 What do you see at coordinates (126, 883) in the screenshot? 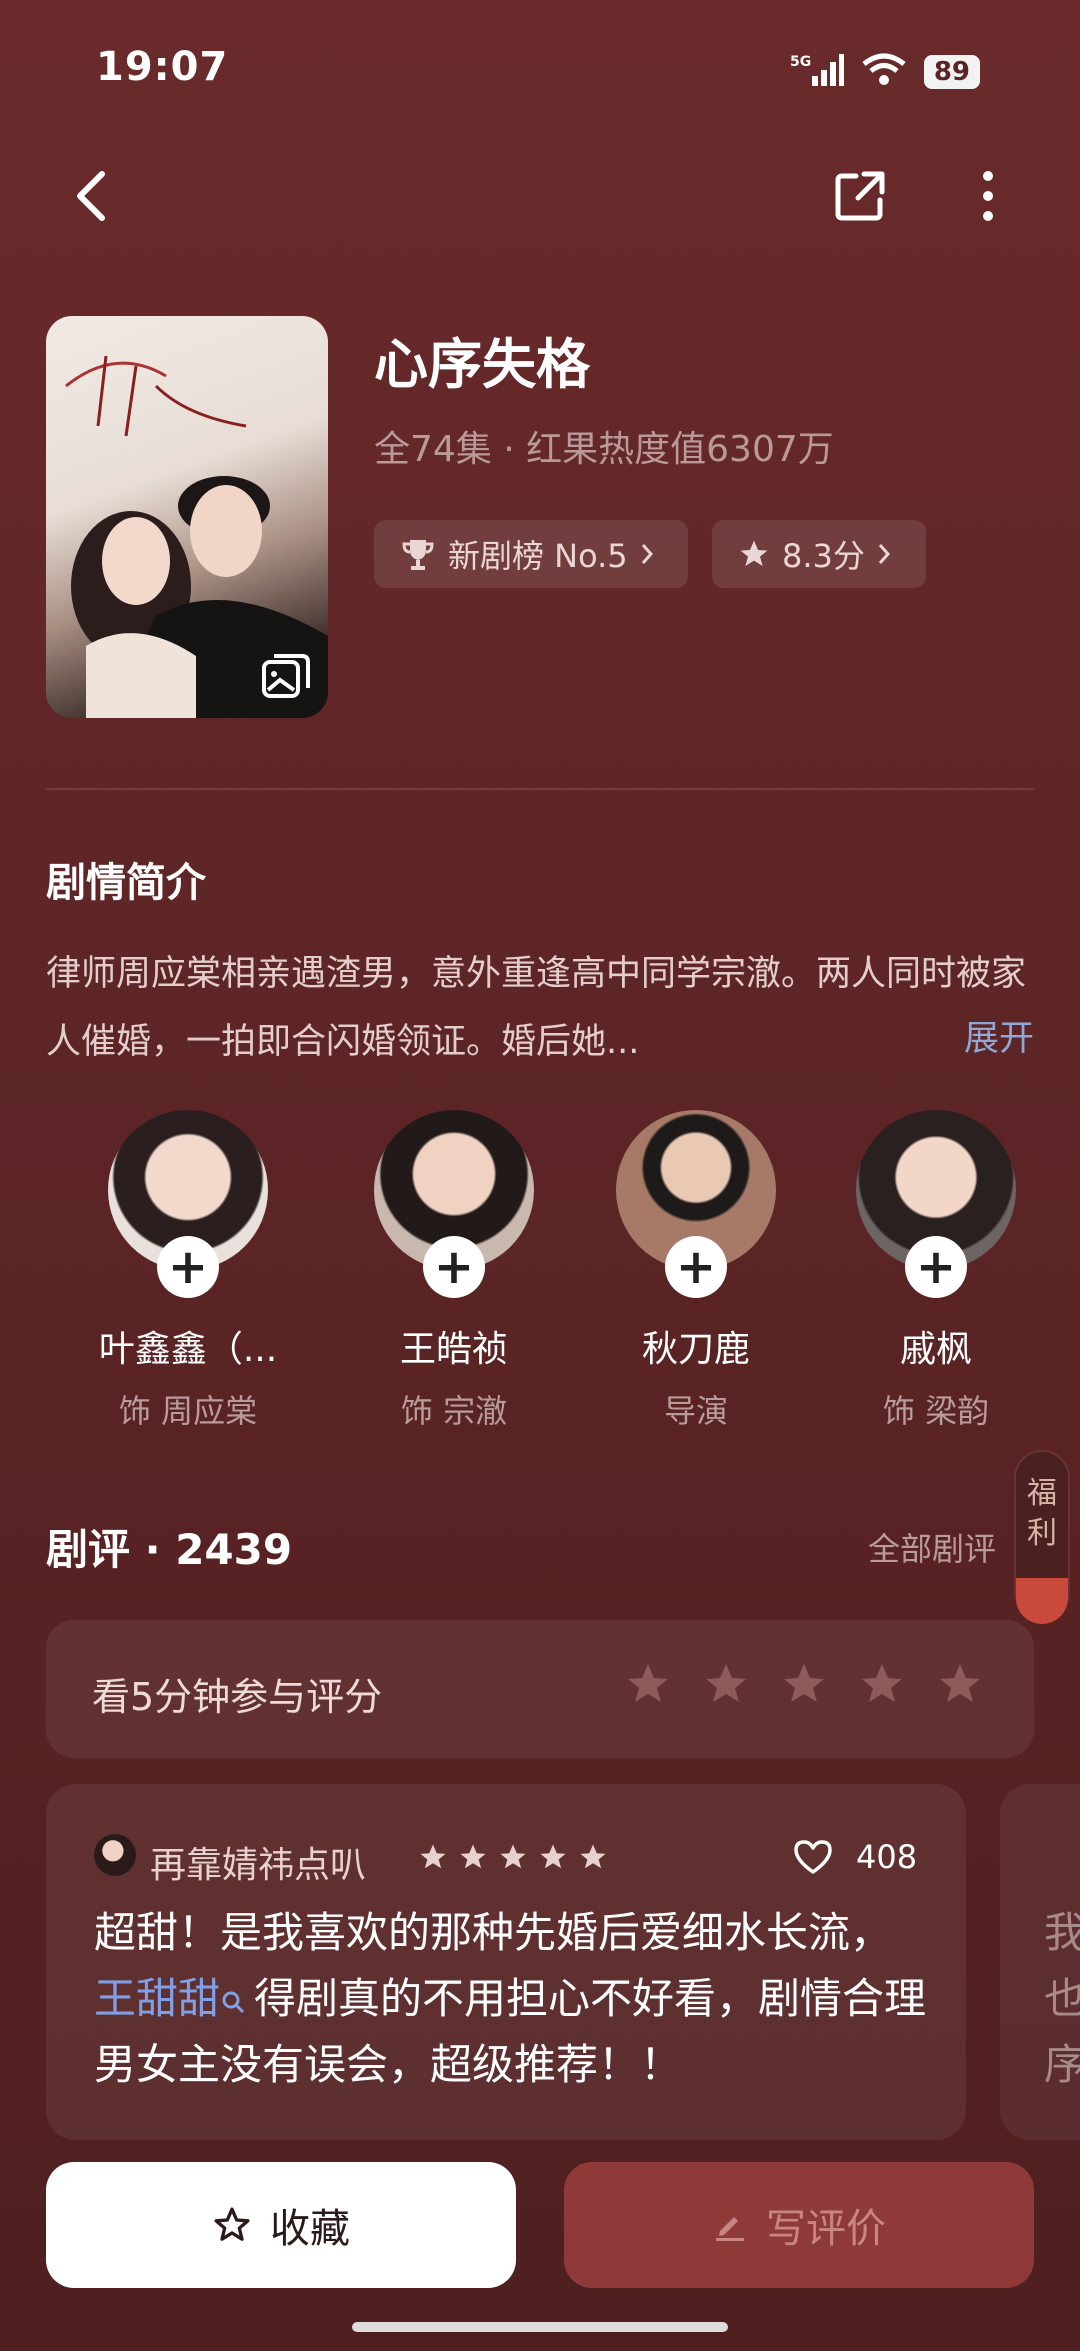
I see `synopsis-heading: 剧情简介` at bounding box center [126, 883].